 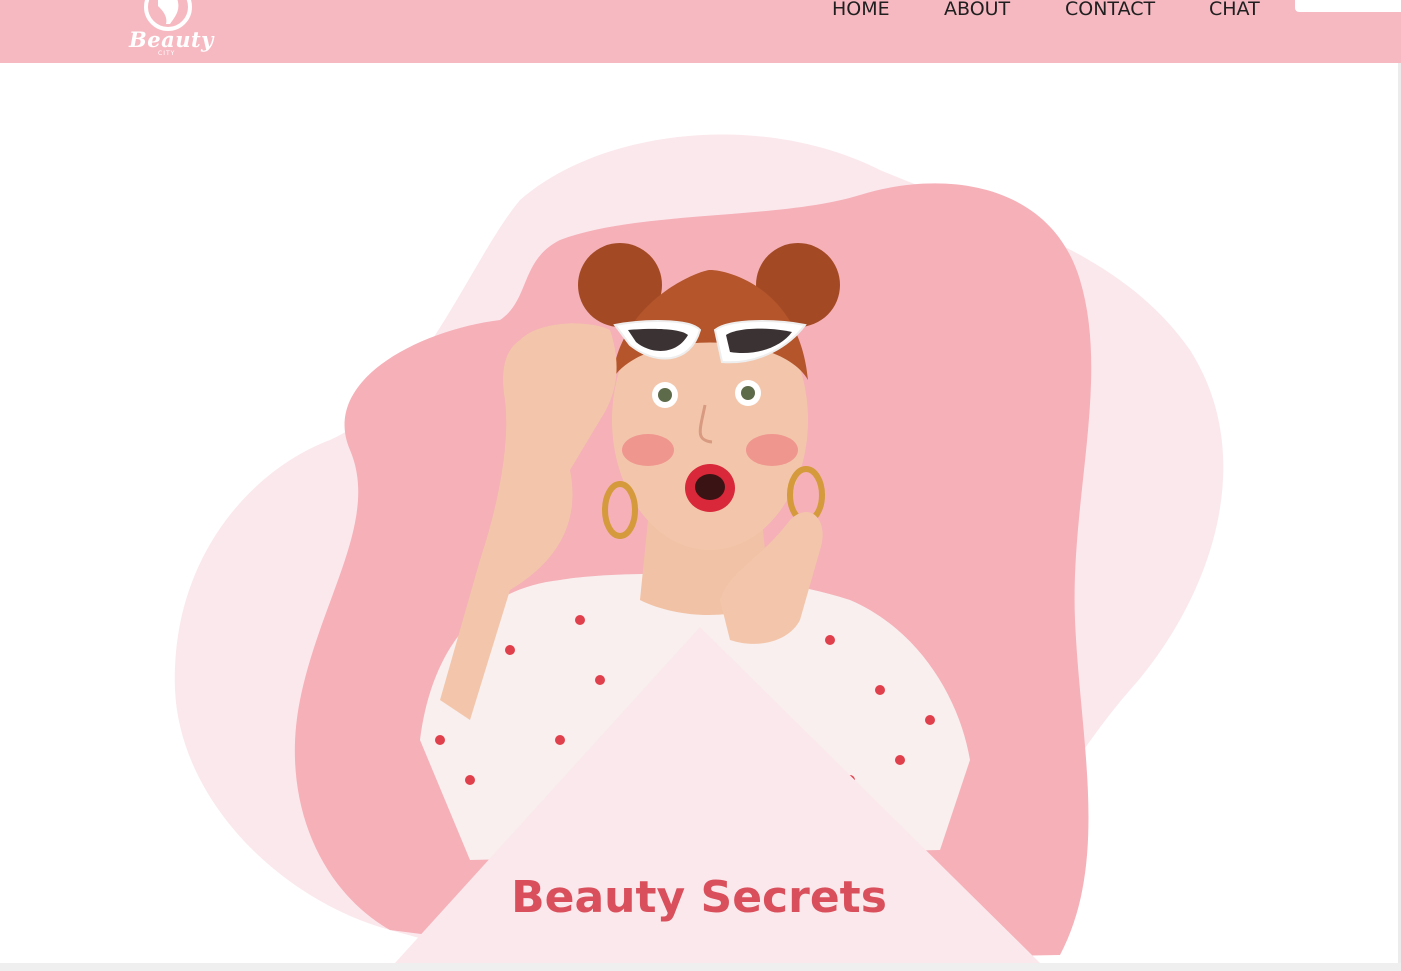 What do you see at coordinates (700, 967) in the screenshot?
I see `bottom-edge` at bounding box center [700, 967].